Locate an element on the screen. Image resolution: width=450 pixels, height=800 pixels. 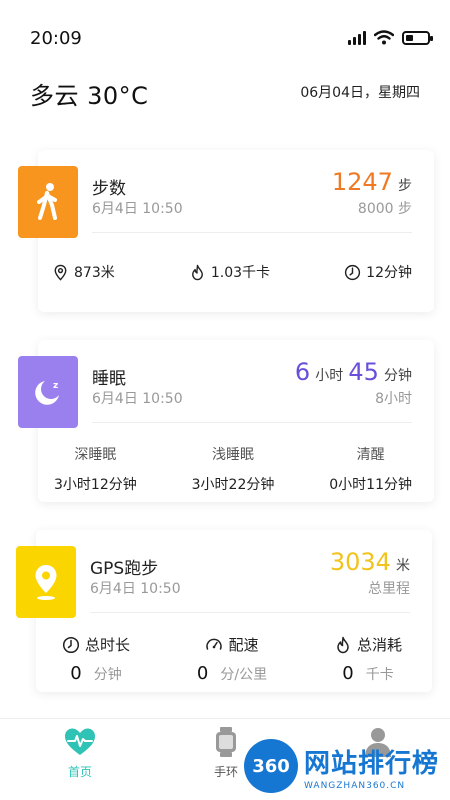
svg-text: z is located at coordinates (55, 386).